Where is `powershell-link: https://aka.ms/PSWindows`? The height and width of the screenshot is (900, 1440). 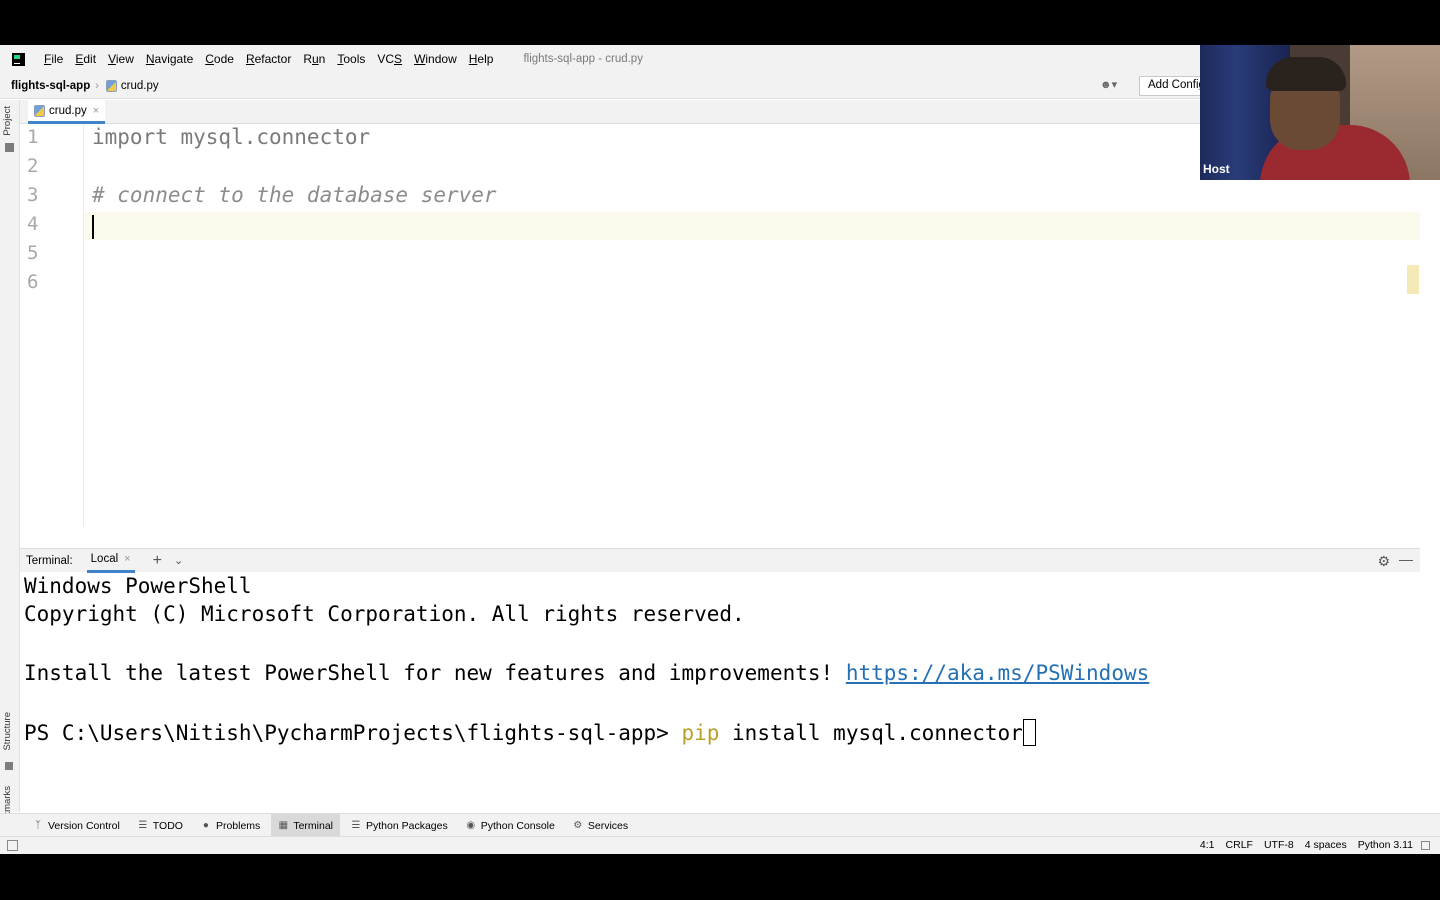 powershell-link: https://aka.ms/PSWindows is located at coordinates (997, 673).